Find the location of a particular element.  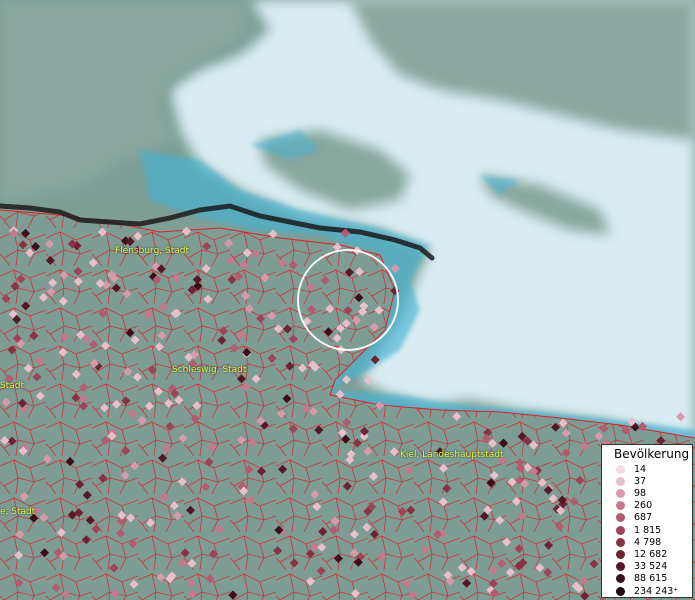

legend-item: 687 is located at coordinates (634, 518).